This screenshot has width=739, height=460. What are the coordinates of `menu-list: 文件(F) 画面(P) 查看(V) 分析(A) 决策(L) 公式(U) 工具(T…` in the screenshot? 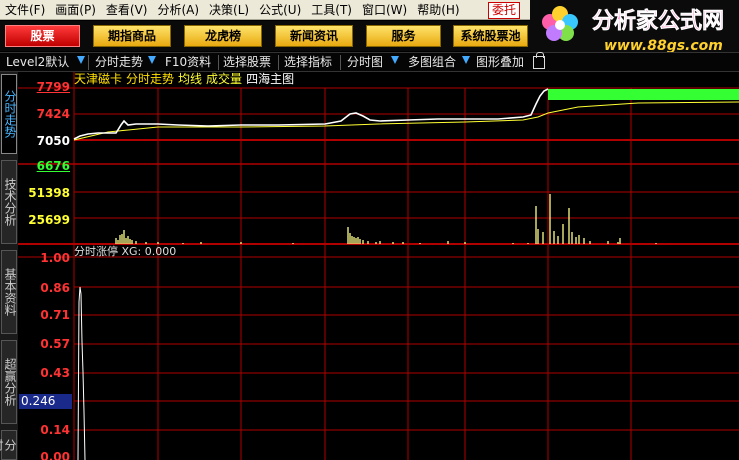 It's located at (232, 10).